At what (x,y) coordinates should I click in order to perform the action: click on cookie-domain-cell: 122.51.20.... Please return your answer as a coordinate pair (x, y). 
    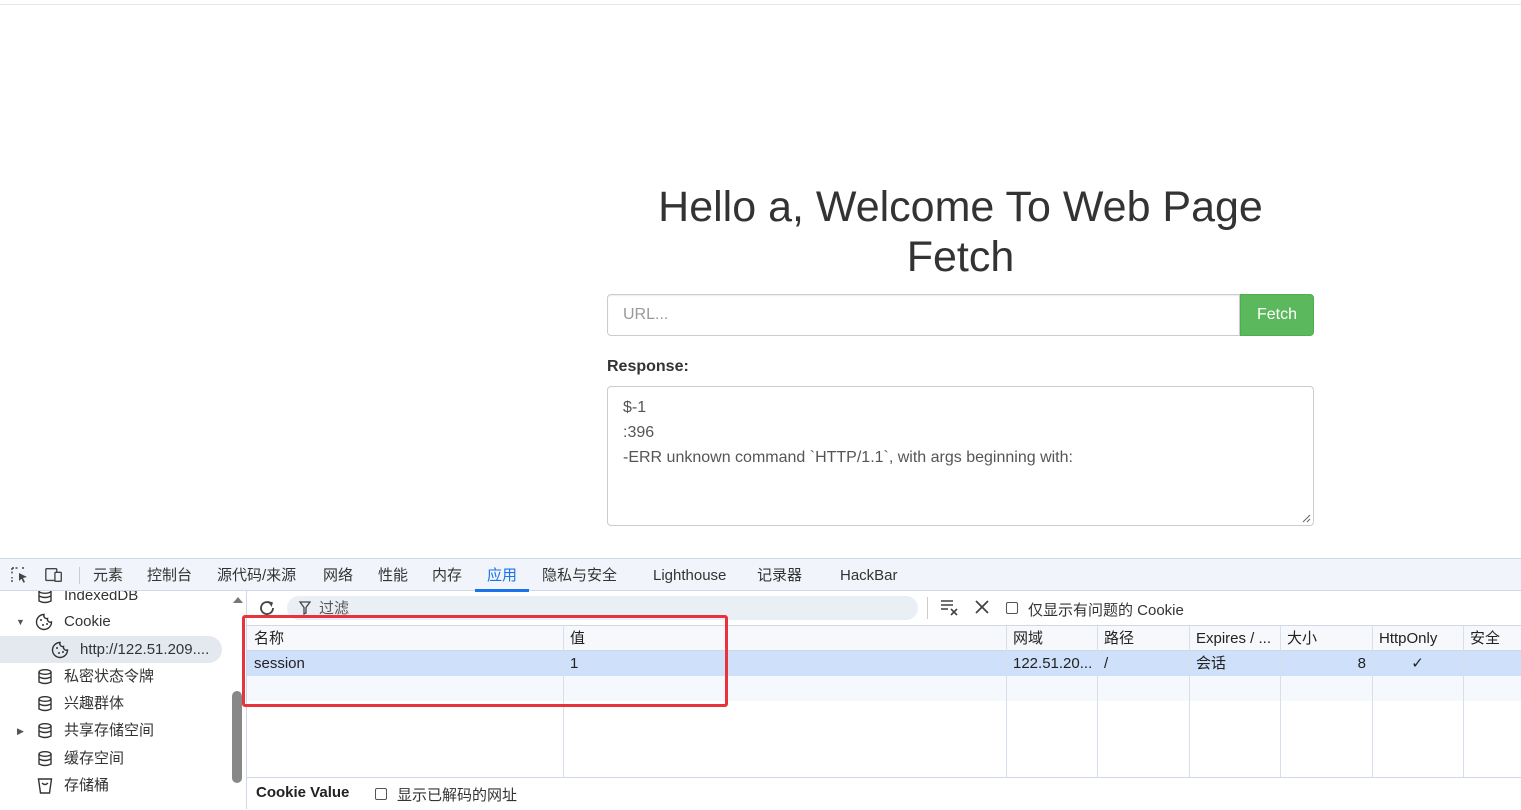
    Looking at the image, I should click on (1053, 663).